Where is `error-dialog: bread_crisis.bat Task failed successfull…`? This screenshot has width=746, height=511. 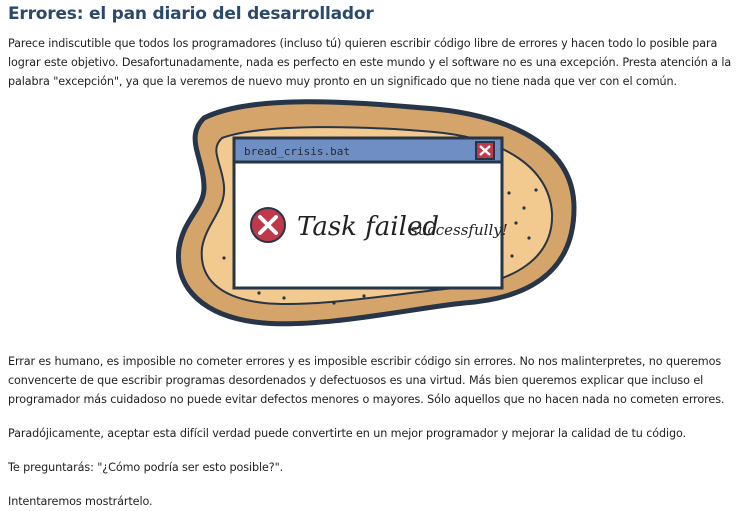 error-dialog: bread_crisis.bat Task failed successfull… is located at coordinates (370, 213).